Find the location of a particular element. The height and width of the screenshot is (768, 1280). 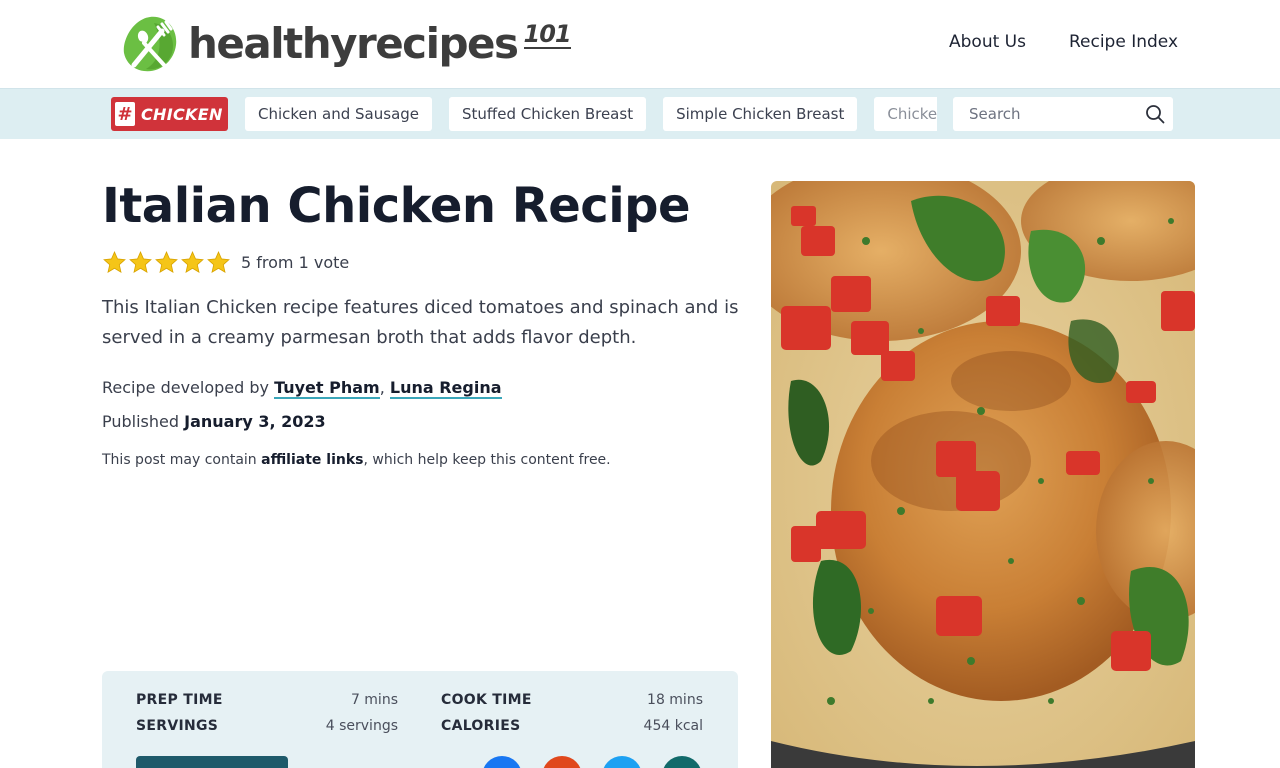

share-icon is located at coordinates (682, 762).